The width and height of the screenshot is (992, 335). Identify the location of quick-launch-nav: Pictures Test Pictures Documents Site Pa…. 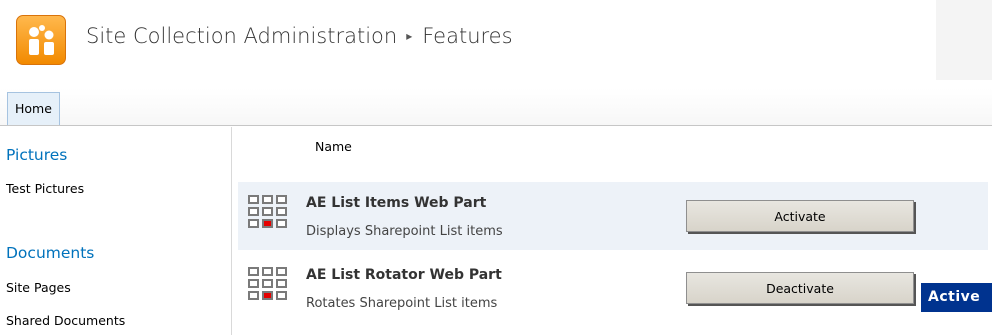
(116, 231).